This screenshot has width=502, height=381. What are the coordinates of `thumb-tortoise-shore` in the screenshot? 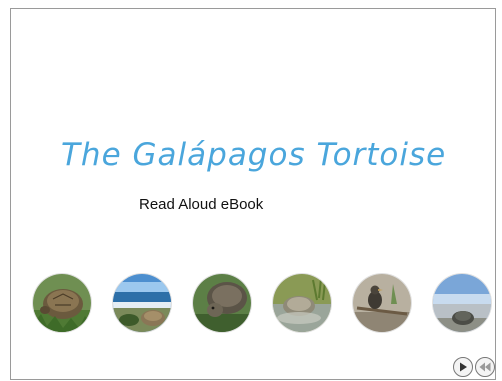 It's located at (462, 303).